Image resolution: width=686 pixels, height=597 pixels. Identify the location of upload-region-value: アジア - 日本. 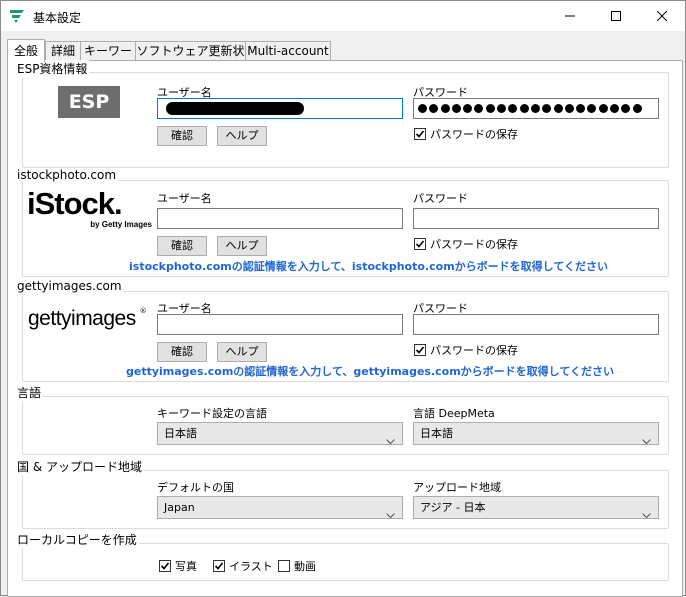
(453, 507).